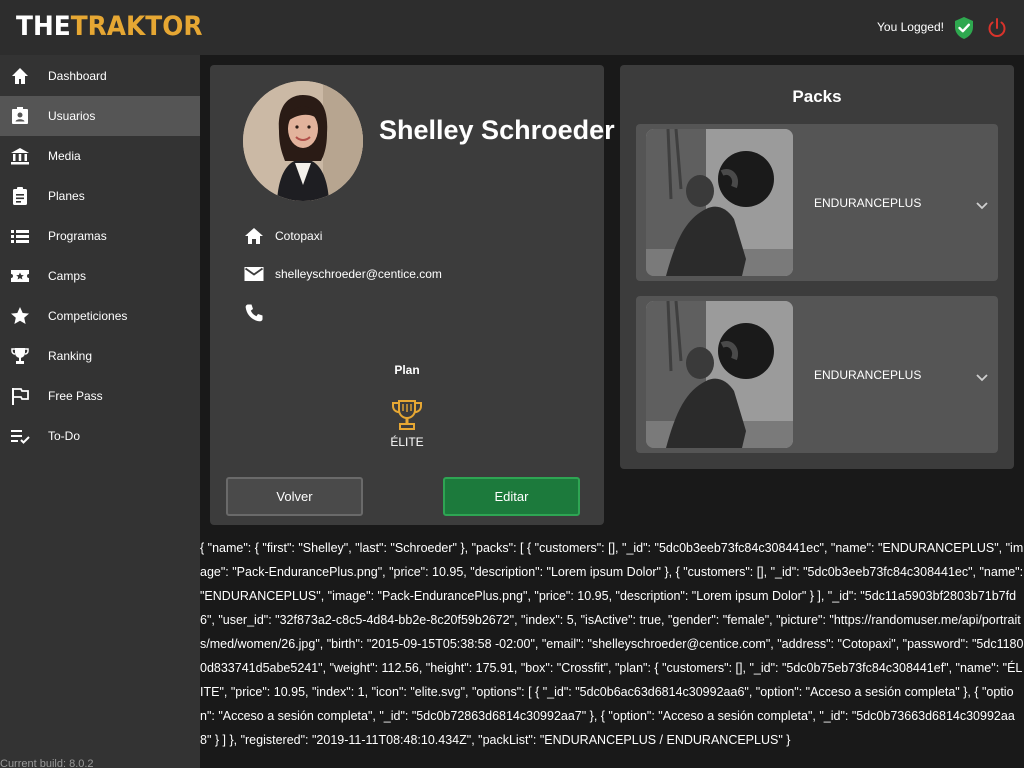 The width and height of the screenshot is (1024, 768). I want to click on sidebar-item-label: Planes, so click(66, 196).